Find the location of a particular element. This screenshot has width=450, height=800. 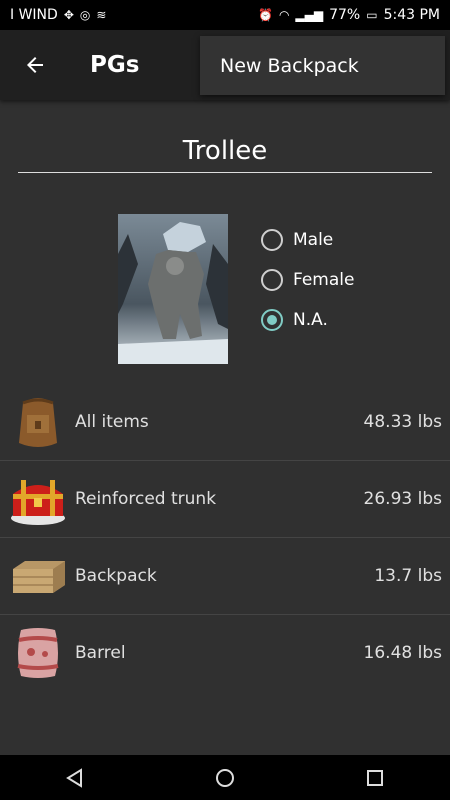

list-item: Reinforced trunk 26.93 lbs is located at coordinates (225, 499).